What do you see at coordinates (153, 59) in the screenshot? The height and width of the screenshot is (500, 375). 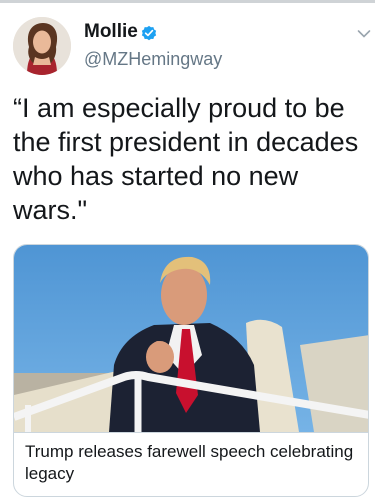 I see `author-handle: @MZHemingway` at bounding box center [153, 59].